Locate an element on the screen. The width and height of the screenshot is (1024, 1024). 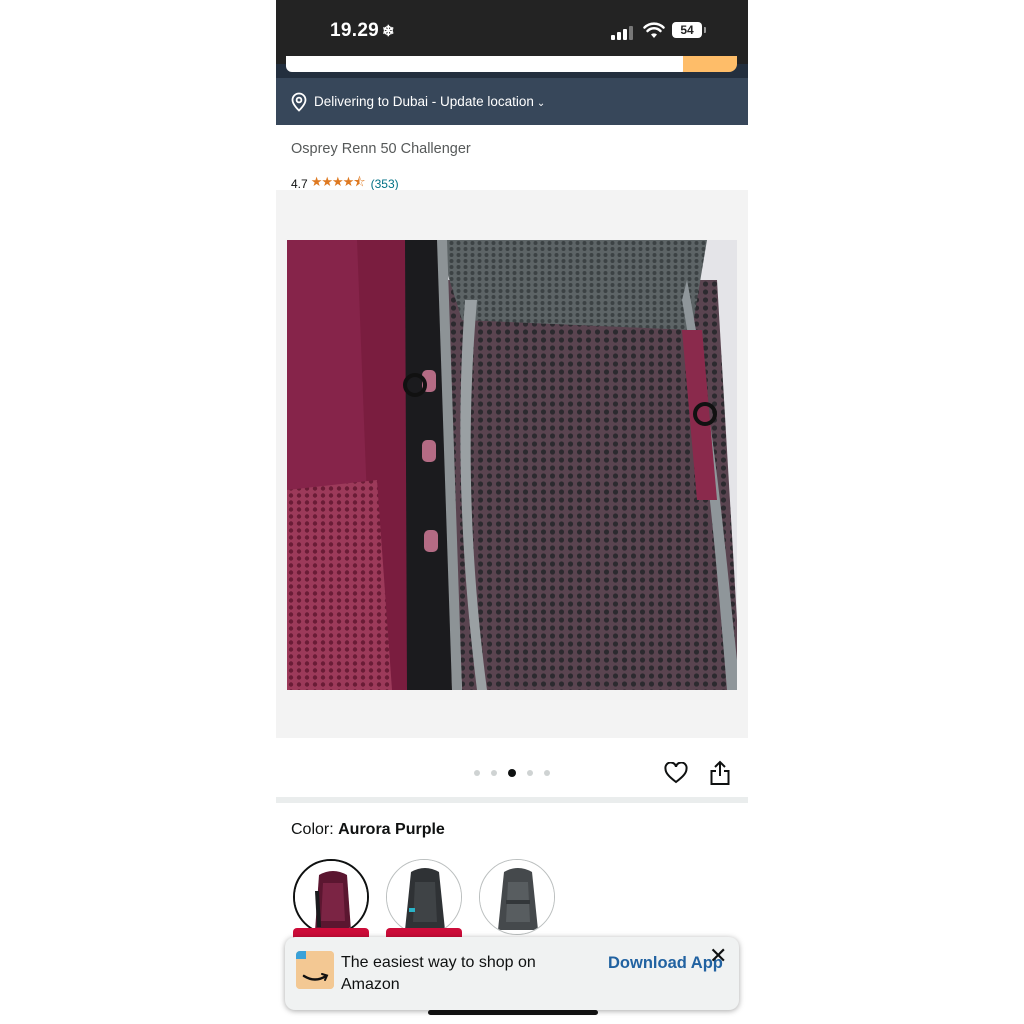
battery-icon: 54 is located at coordinates (689, 30).